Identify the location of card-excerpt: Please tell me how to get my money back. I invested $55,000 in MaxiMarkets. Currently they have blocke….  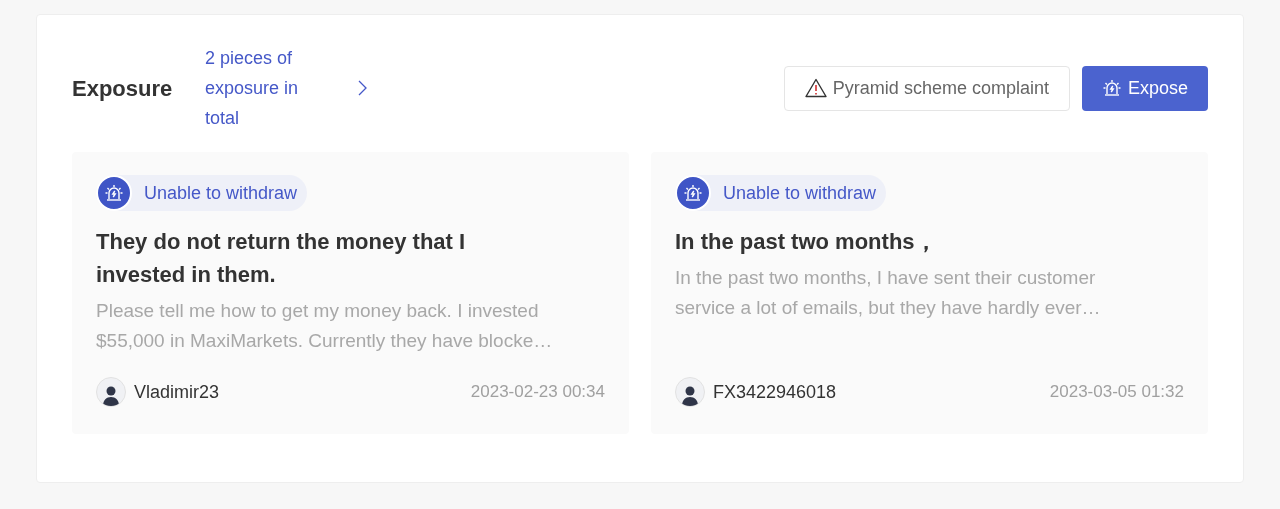
(325, 326).